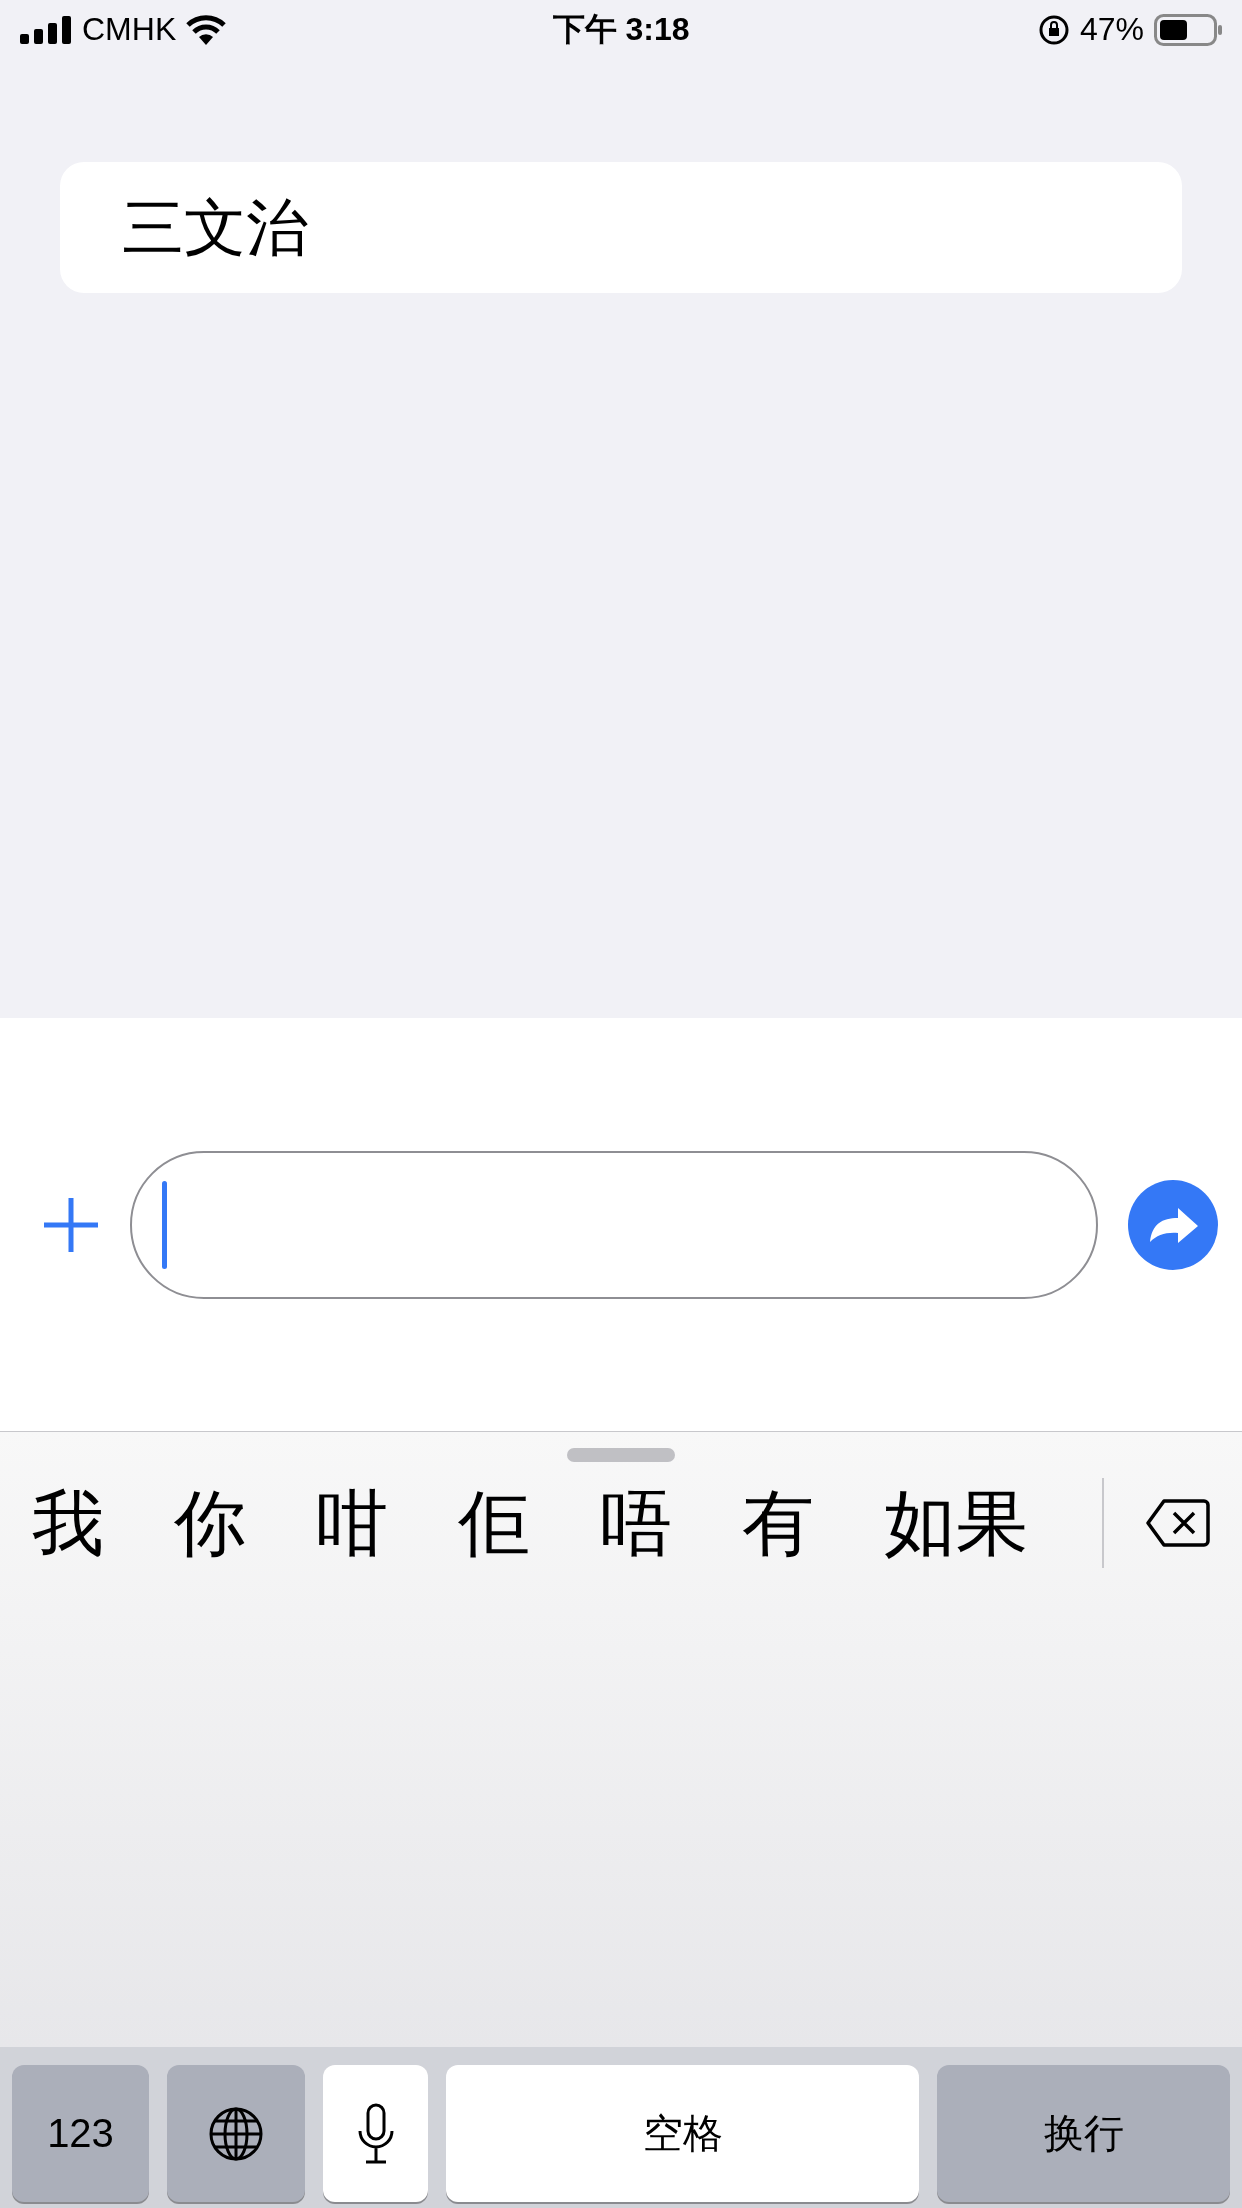 The image size is (1242, 2208). Describe the element at coordinates (71, 1224) in the screenshot. I see `plus-icon` at that location.